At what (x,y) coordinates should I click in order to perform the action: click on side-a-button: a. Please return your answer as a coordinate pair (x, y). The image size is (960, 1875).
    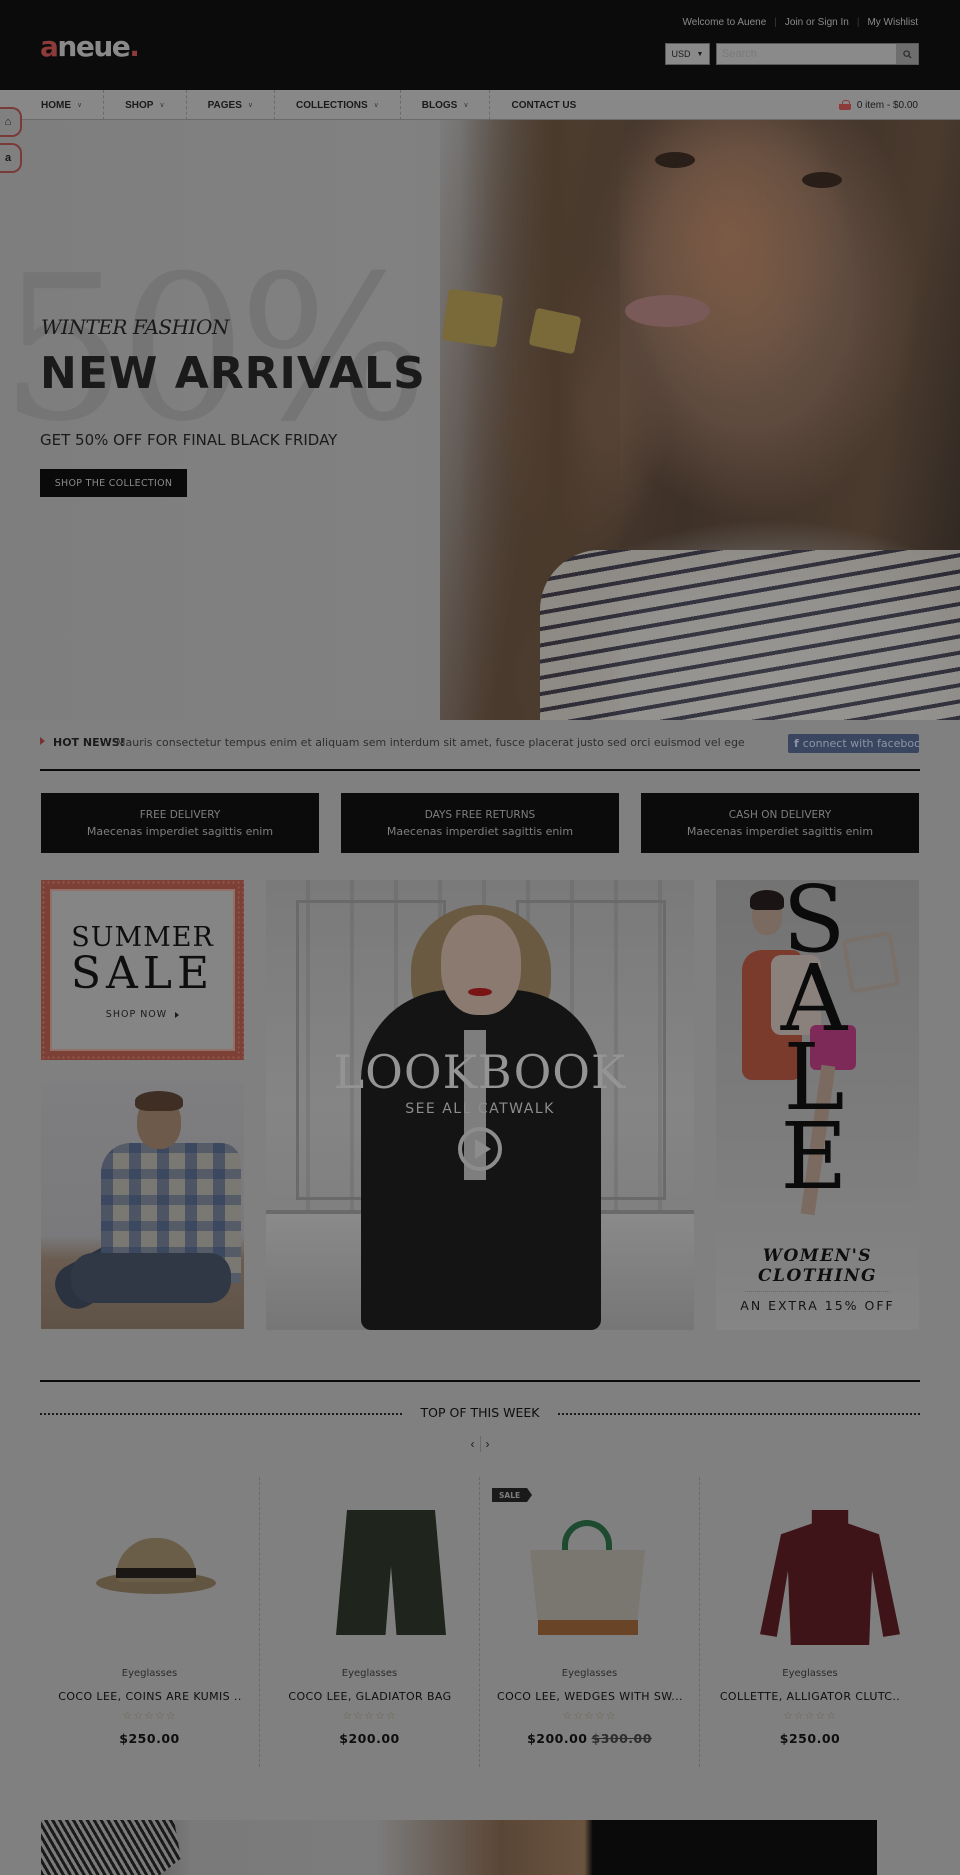
    Looking at the image, I should click on (11, 158).